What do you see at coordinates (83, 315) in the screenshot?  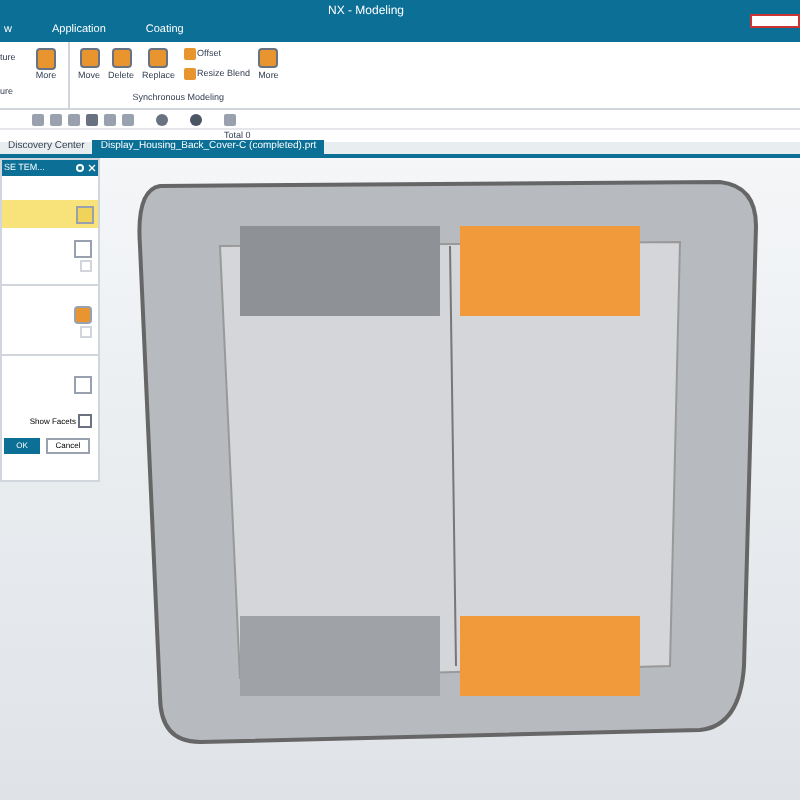 I see `face-icon` at bounding box center [83, 315].